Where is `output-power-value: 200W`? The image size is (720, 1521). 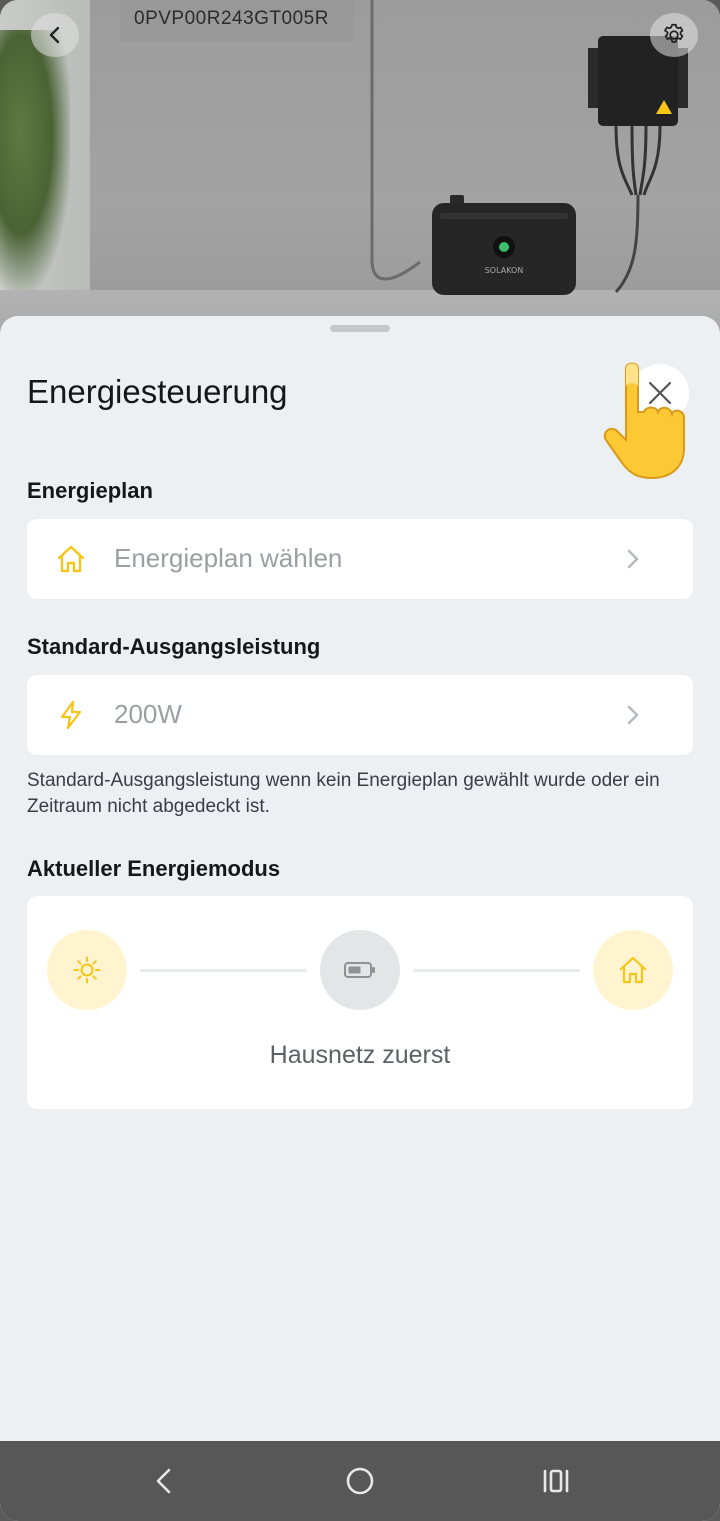 output-power-value: 200W is located at coordinates (148, 714).